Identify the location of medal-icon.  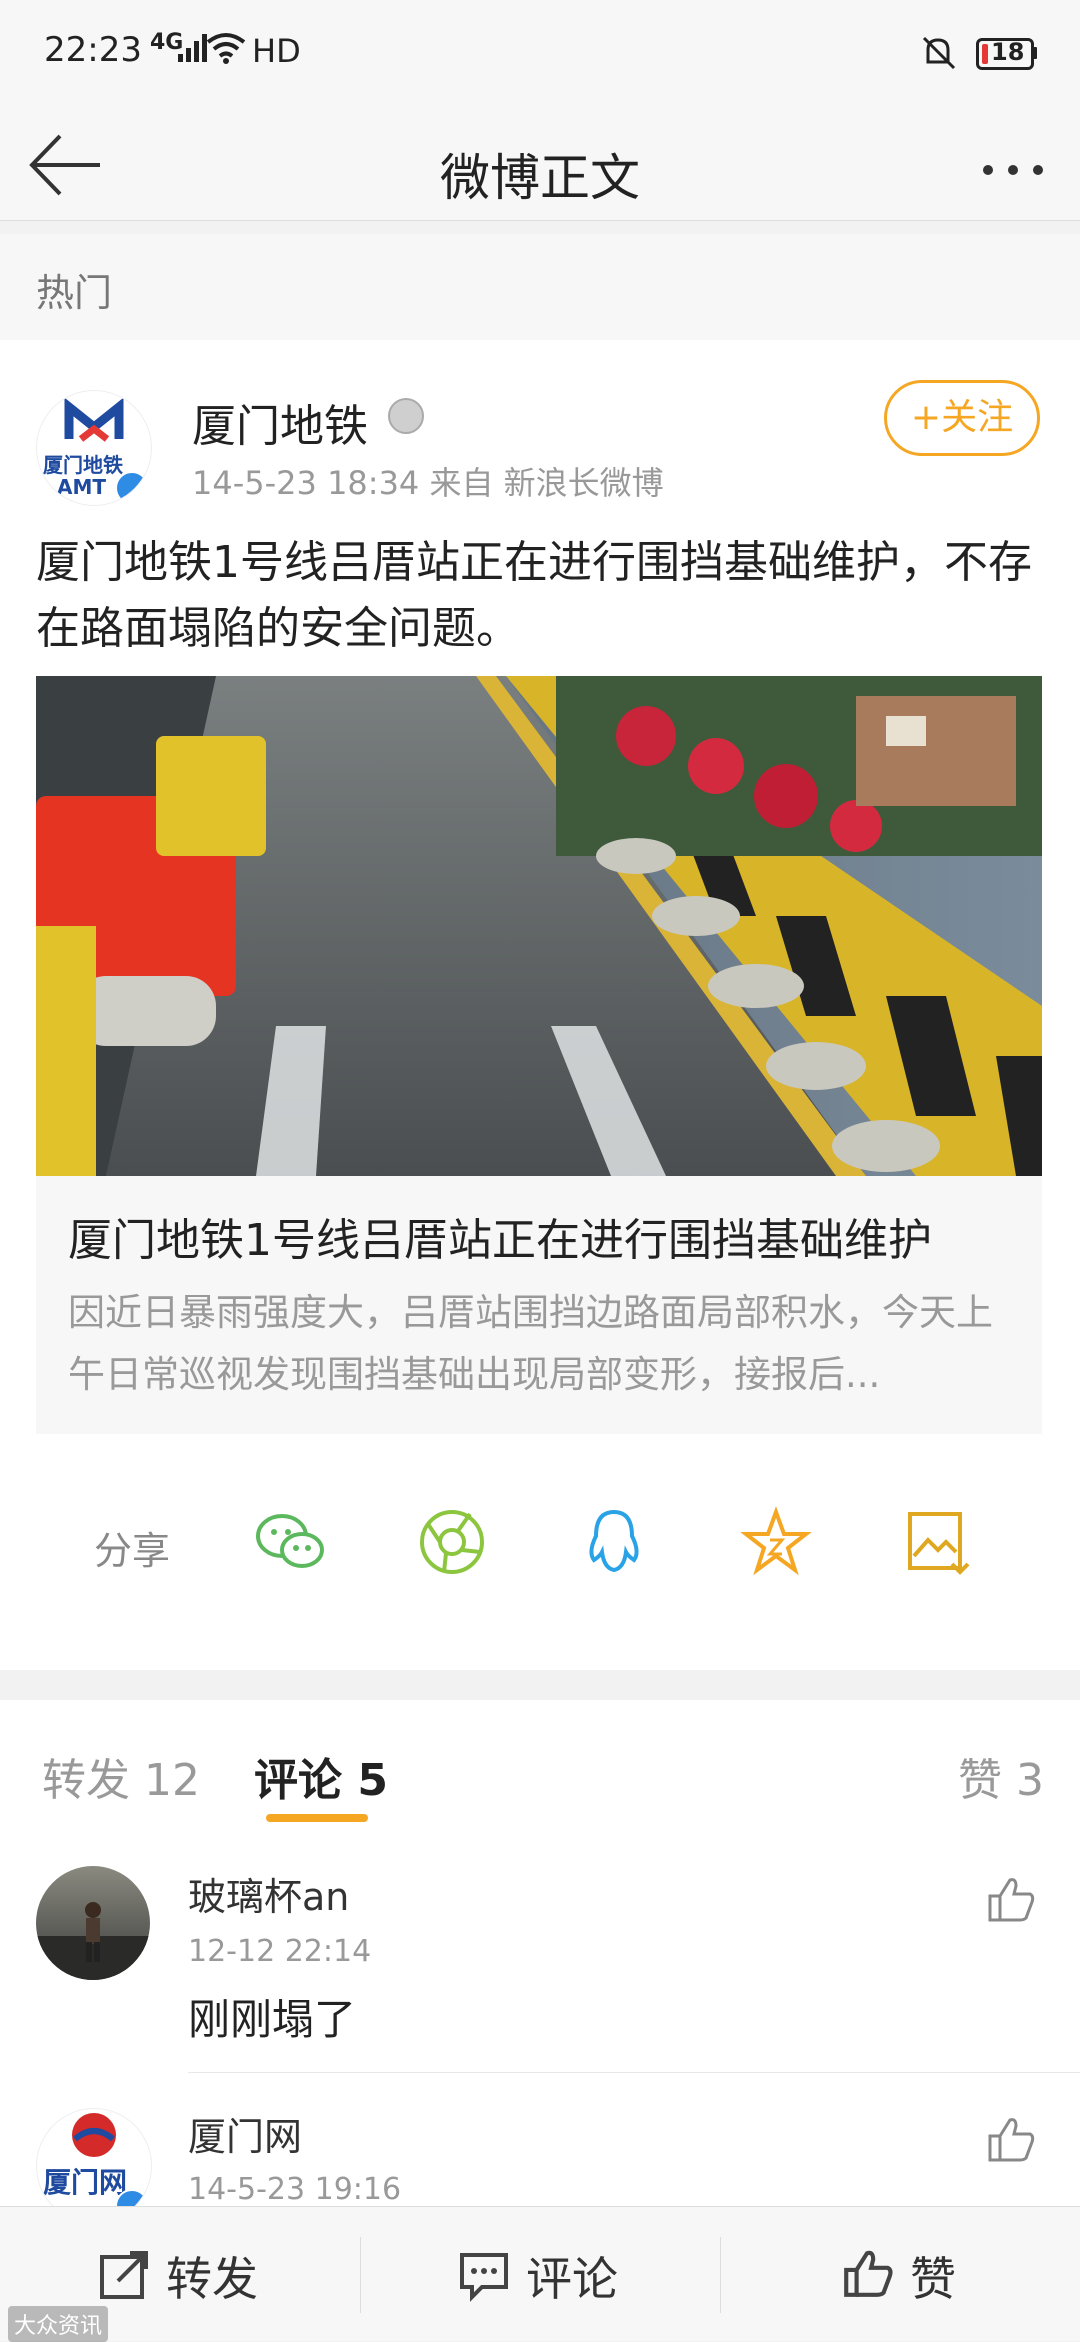
(406, 416).